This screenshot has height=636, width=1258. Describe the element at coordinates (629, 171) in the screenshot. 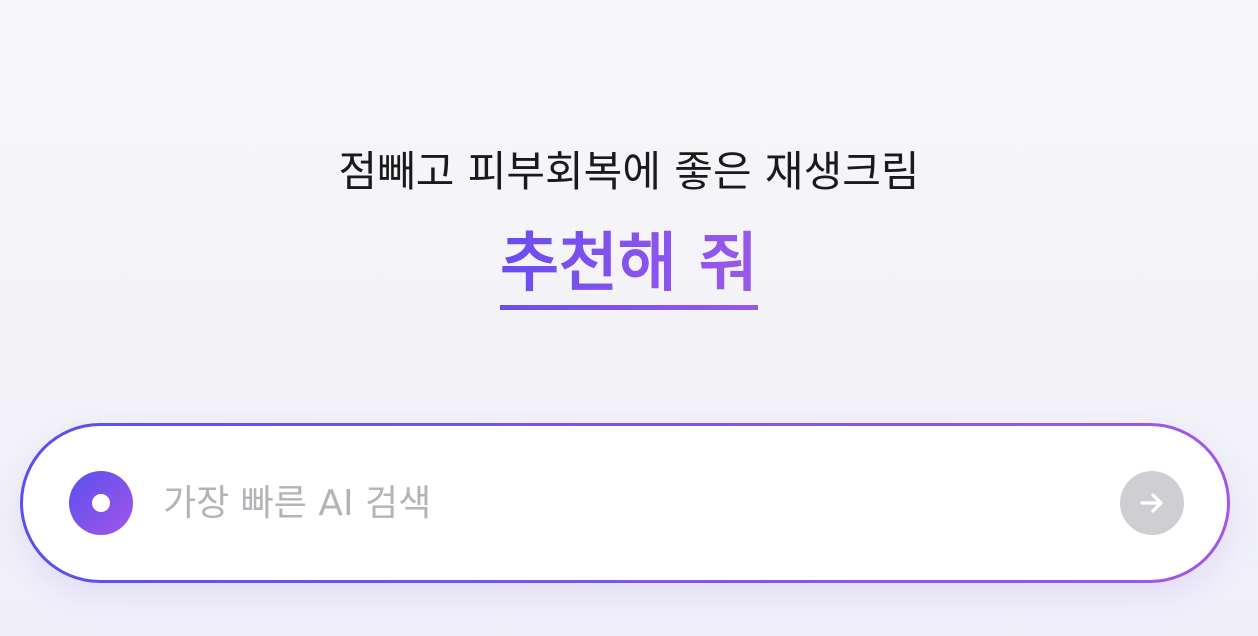

I see `hero-subtitle: 점빼고 피부회복에 좋은 재생크림` at that location.